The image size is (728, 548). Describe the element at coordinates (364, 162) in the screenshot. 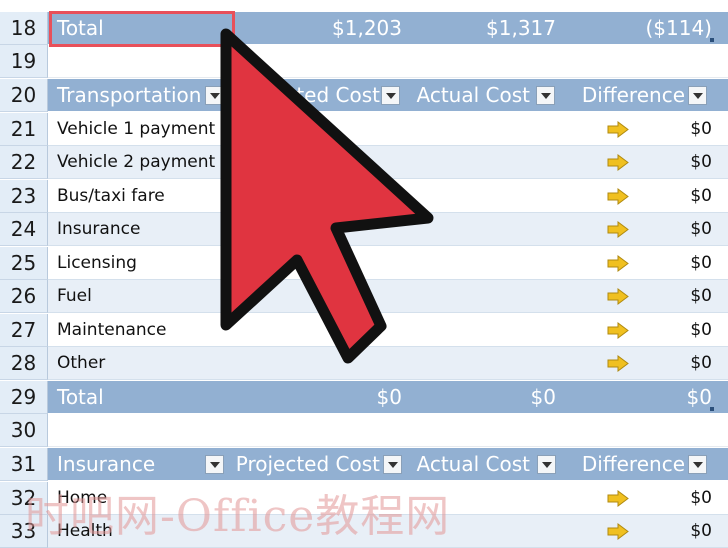

I see `table-row: 22 Vehicle 2 payment $0` at that location.